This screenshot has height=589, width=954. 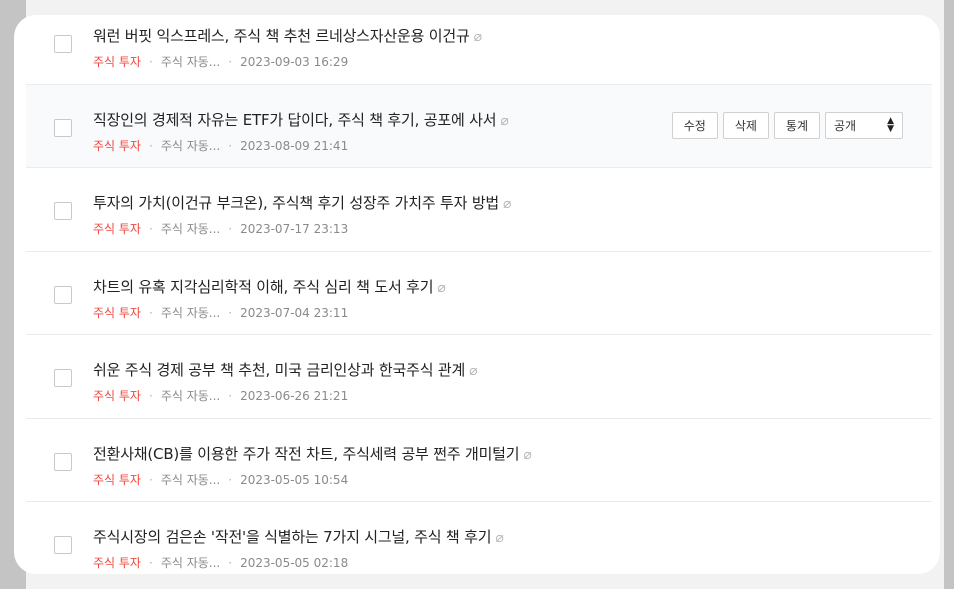 I want to click on post-title-text: 차트의 유혹 지각심리학적 이해, 주식 심리 책 도서 후기, so click(x=263, y=287).